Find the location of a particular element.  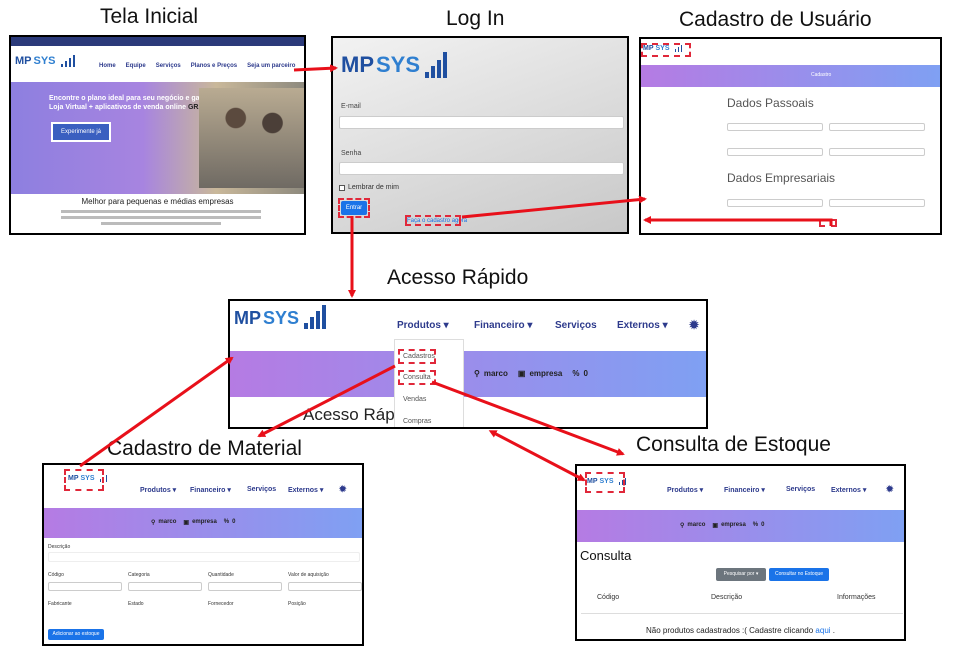

arrow-login-to-cadastro is located at coordinates (554, 207).